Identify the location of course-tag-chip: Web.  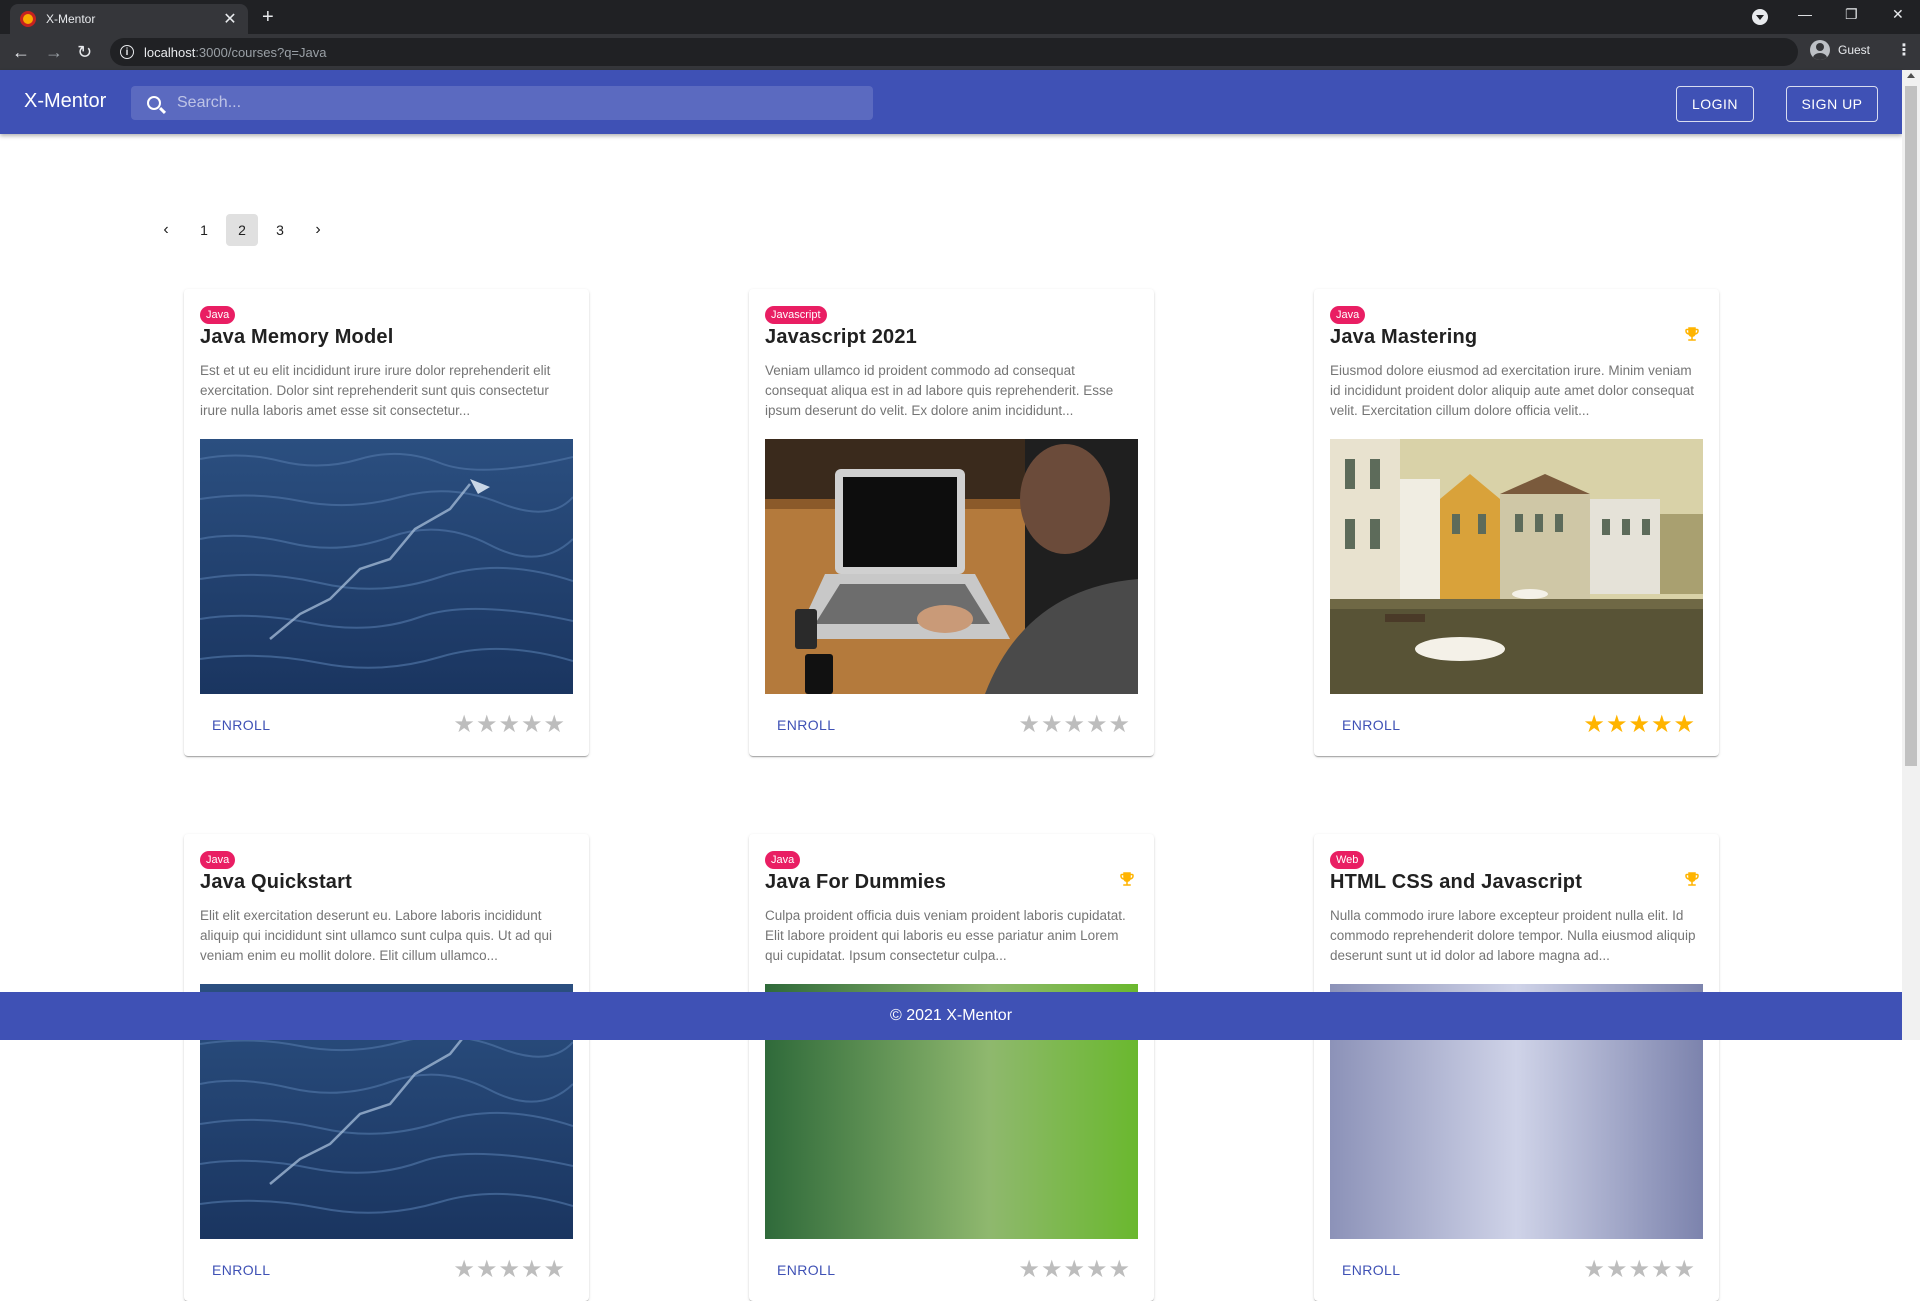
(1347, 860).